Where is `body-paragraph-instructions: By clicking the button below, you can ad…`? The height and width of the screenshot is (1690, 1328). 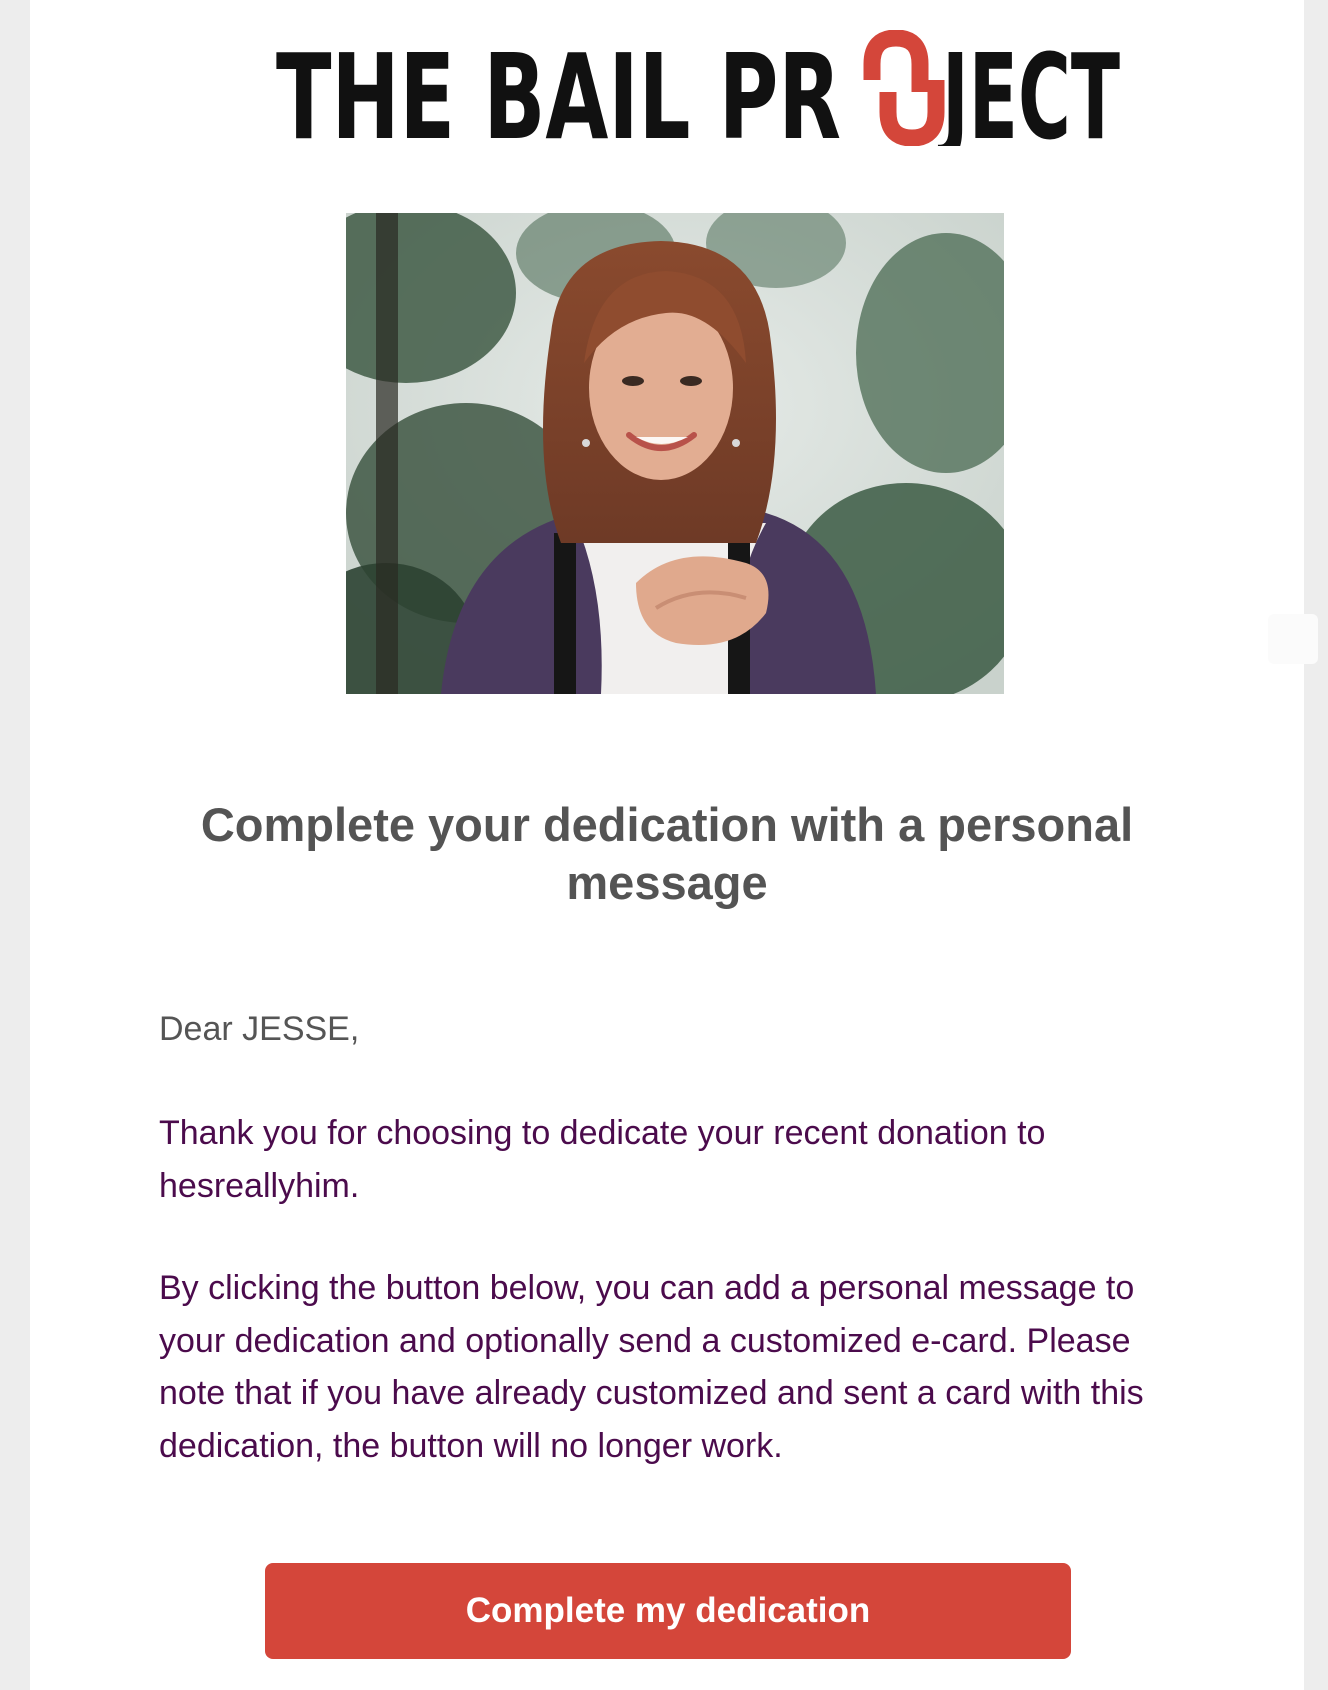
body-paragraph-instructions: By clicking the button below, you can ad… is located at coordinates (651, 1367).